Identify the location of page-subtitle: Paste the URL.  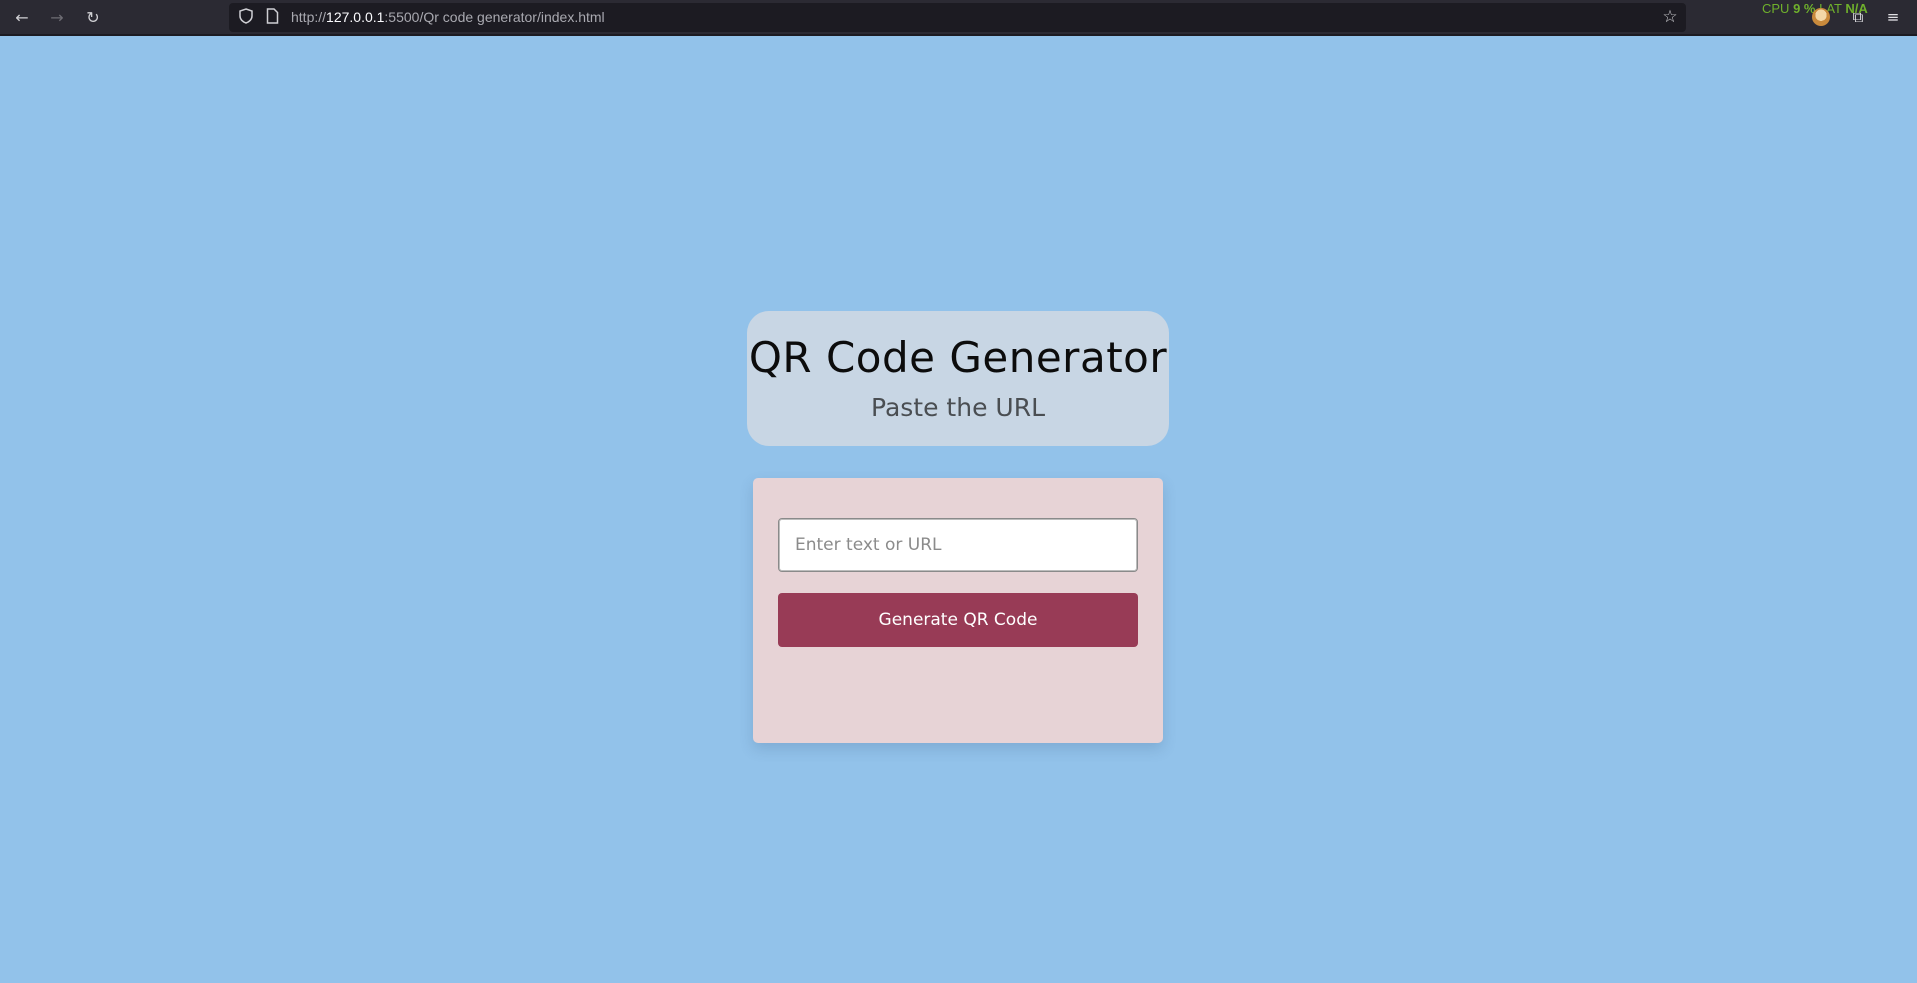
(958, 407).